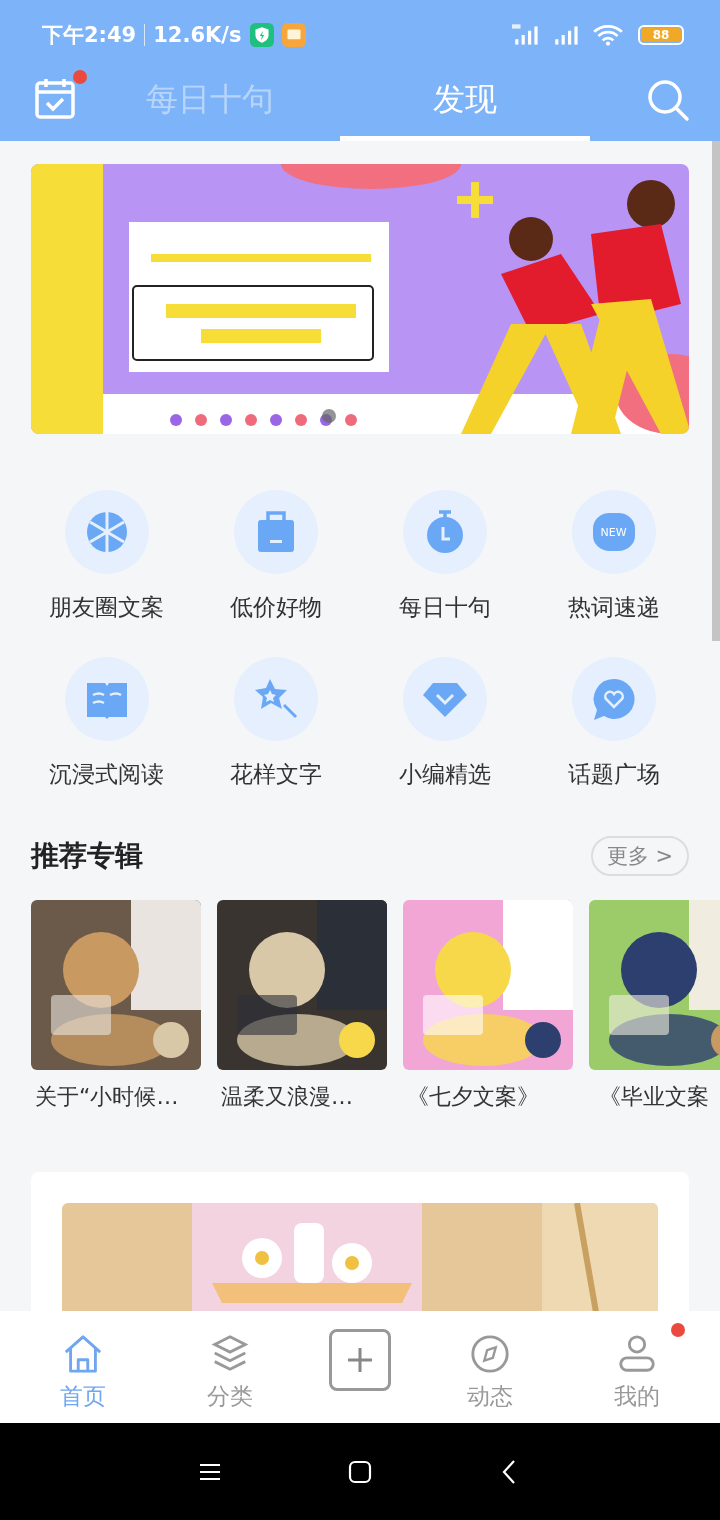  Describe the element at coordinates (444, 723) in the screenshot. I see `shortcut-item: 小编精选` at that location.